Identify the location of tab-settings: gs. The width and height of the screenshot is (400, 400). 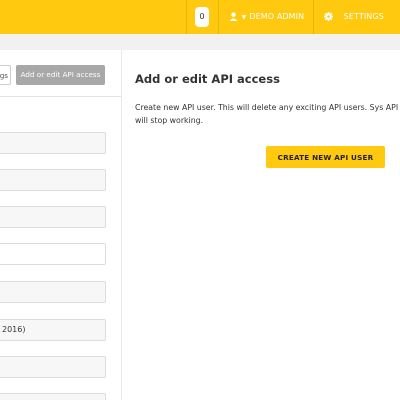
(5, 75).